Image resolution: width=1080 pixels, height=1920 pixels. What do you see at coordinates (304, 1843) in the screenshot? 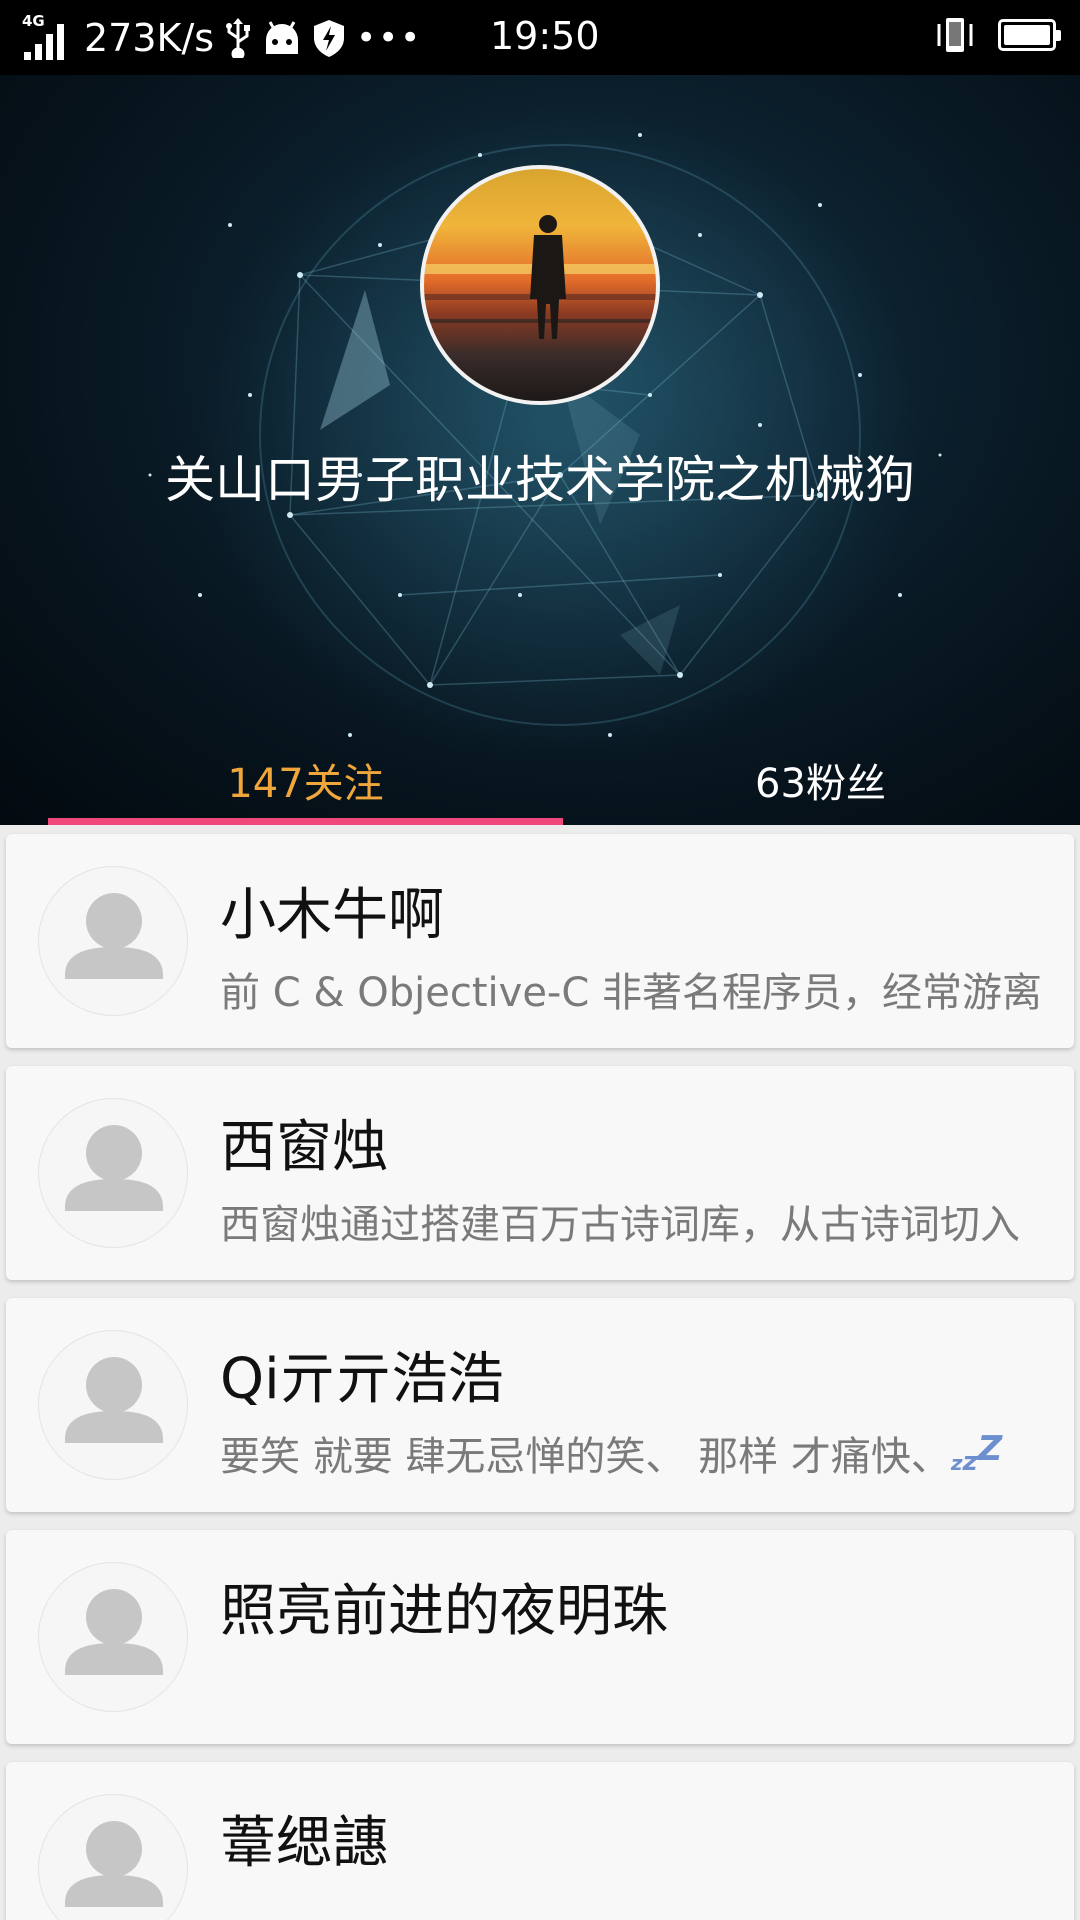
I see `user-name: 葦缌譓` at bounding box center [304, 1843].